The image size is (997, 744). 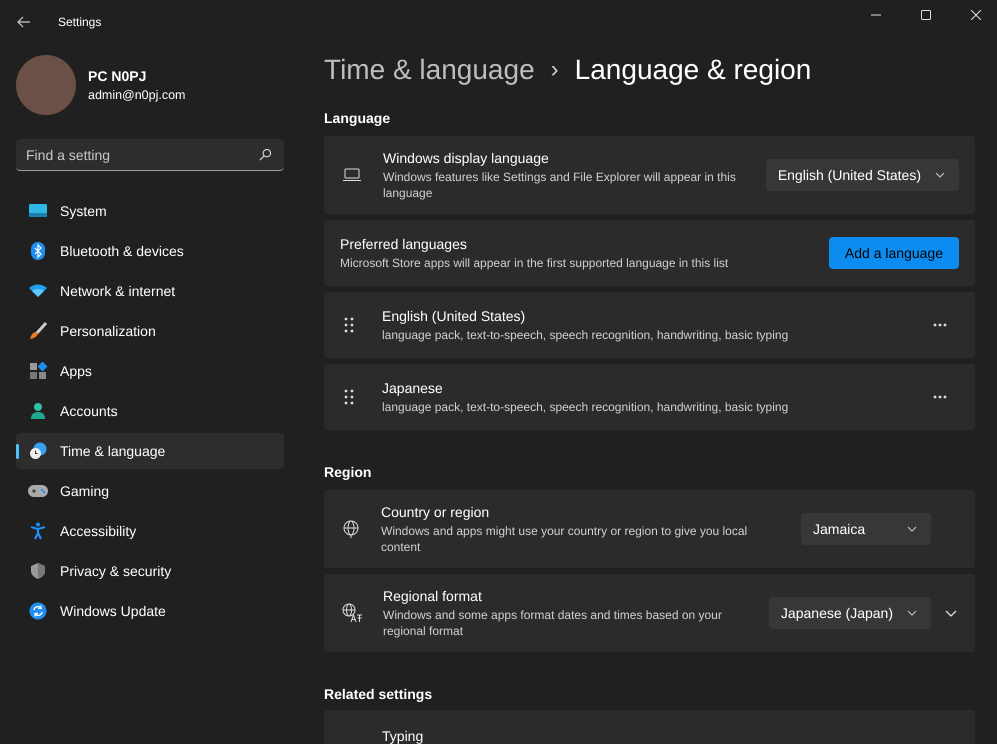 I want to click on format-dropdown: Japanese (Japan), so click(x=849, y=613).